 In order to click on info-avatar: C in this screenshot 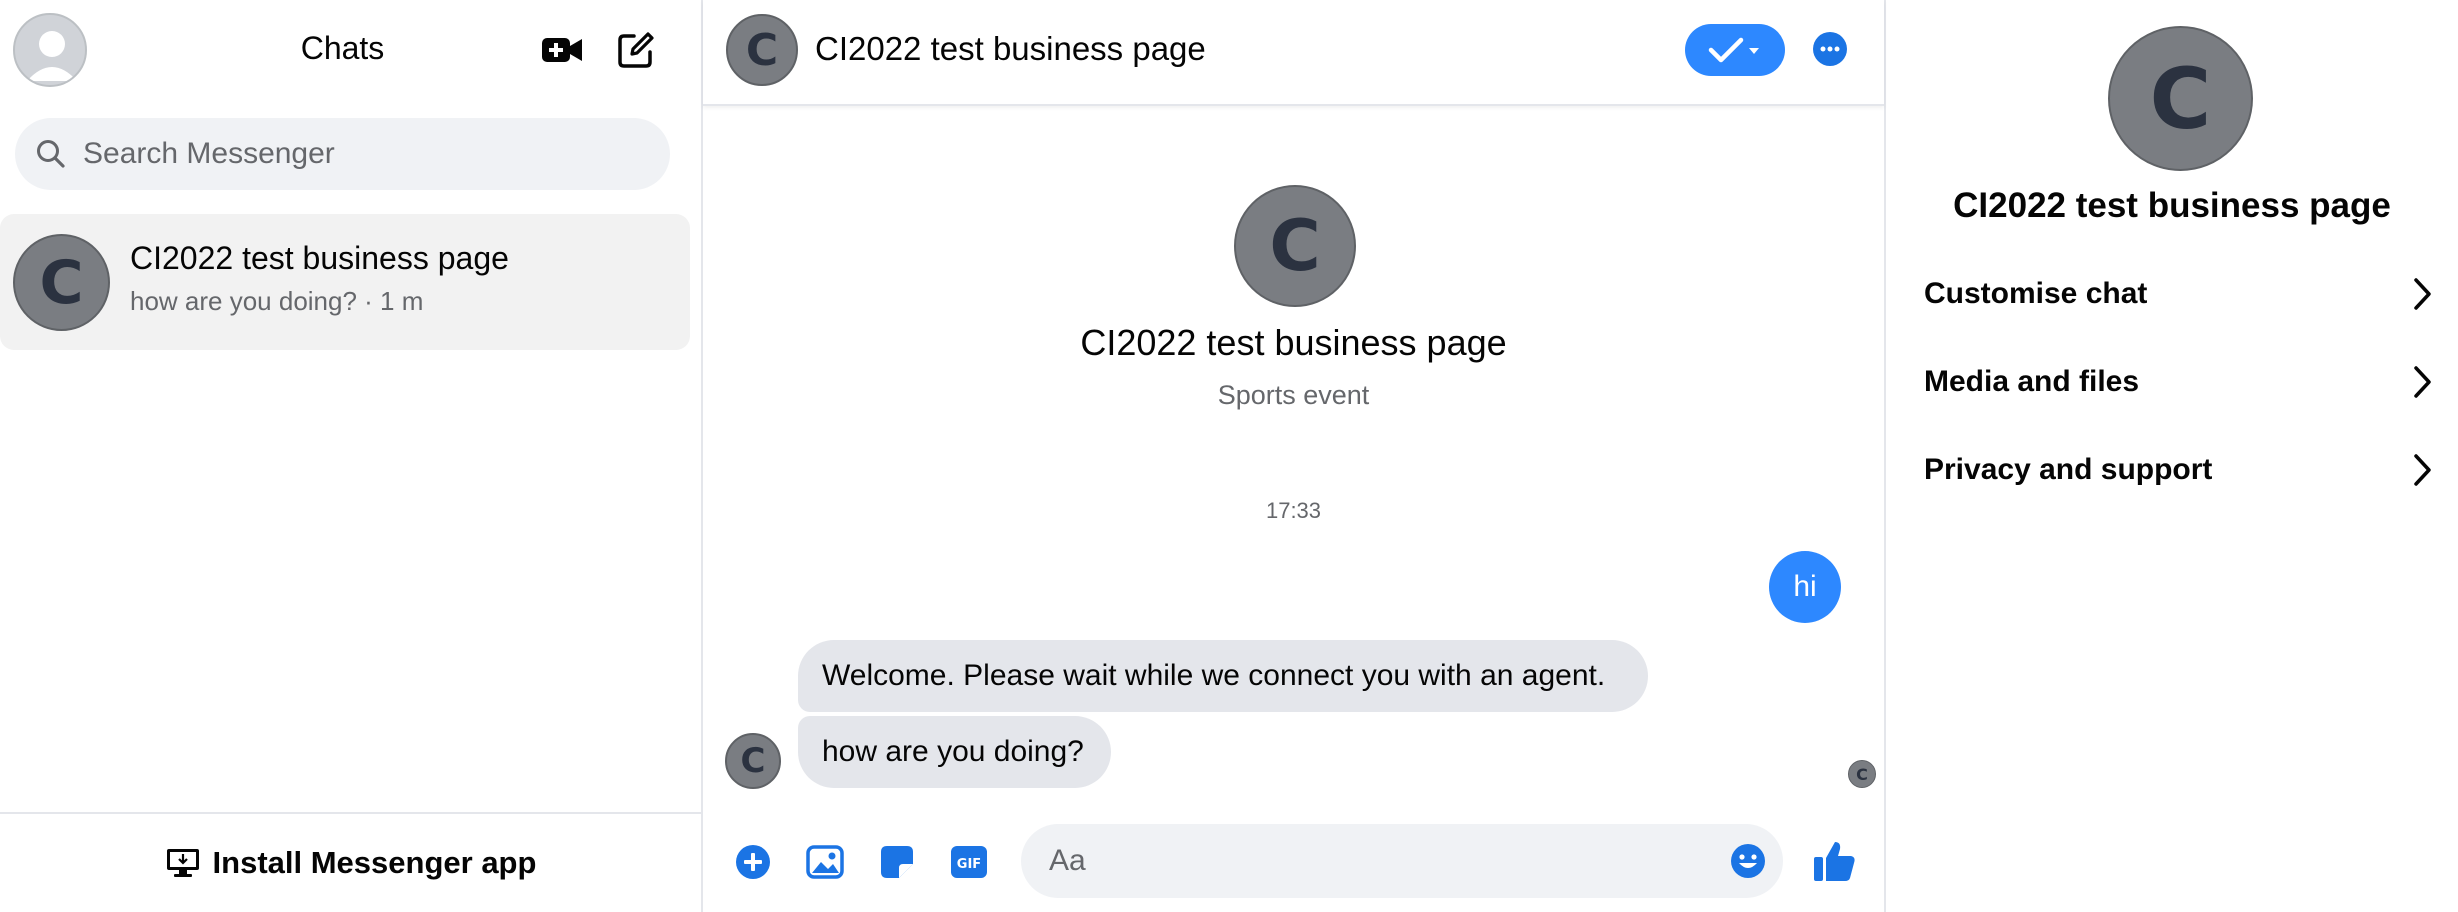, I will do `click(2180, 98)`.